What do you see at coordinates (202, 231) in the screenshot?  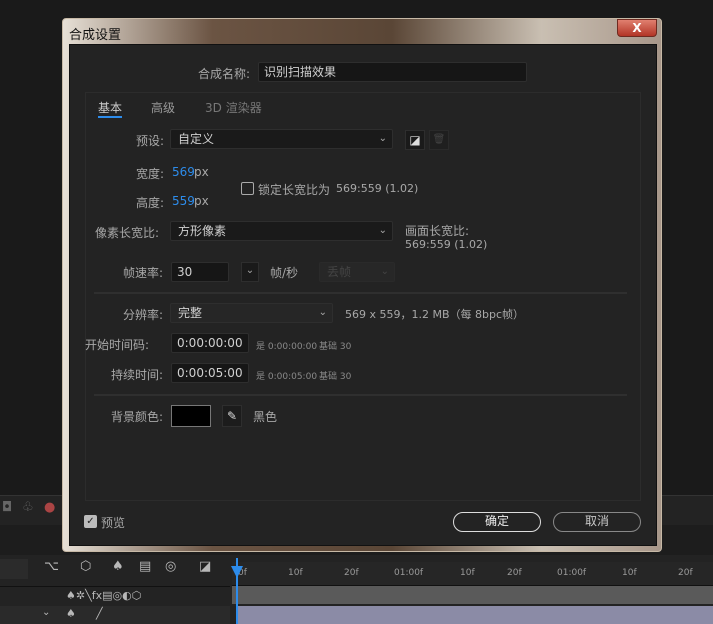 I see `pixel-aspect-value: 方形像素` at bounding box center [202, 231].